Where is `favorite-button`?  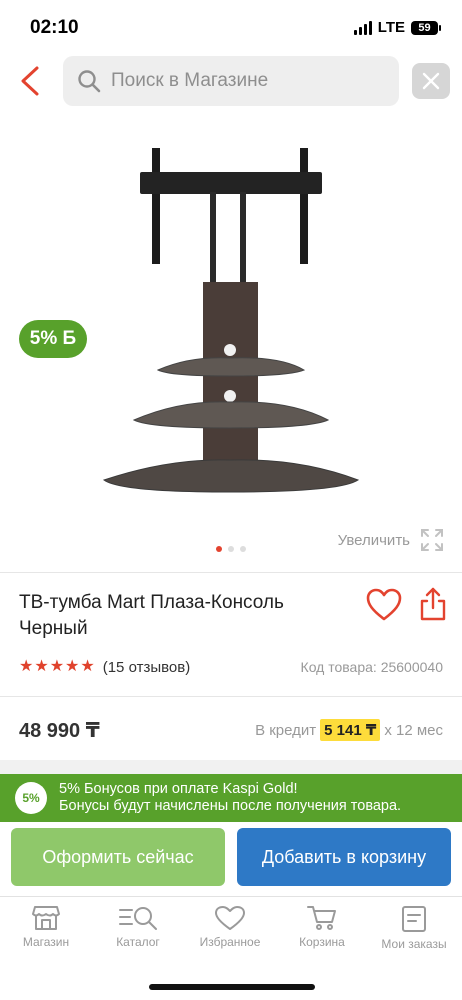 favorite-button is located at coordinates (384, 605).